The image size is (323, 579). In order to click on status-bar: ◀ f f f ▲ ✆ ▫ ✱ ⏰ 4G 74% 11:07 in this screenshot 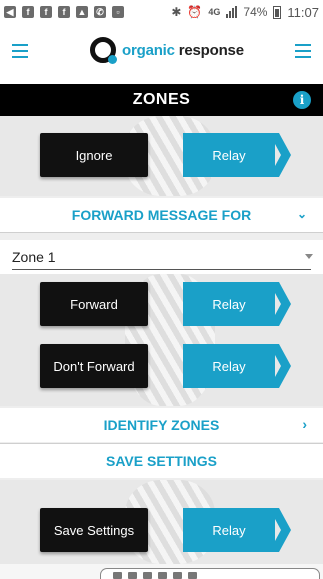, I will do `click(161, 12)`.